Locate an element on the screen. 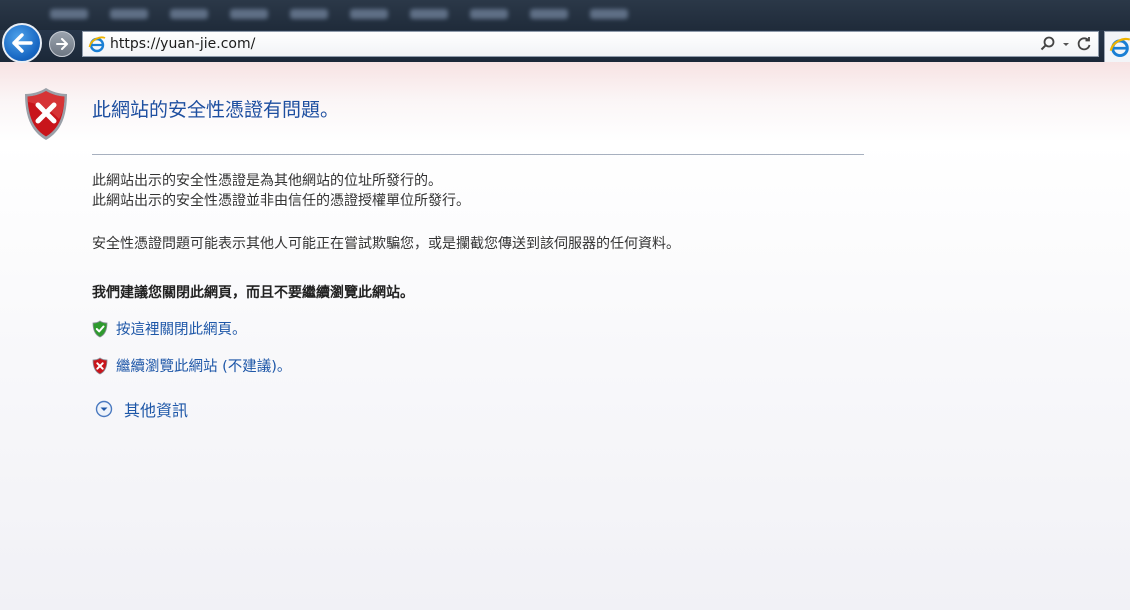 The image size is (1130, 610). search-icon is located at coordinates (1048, 44).